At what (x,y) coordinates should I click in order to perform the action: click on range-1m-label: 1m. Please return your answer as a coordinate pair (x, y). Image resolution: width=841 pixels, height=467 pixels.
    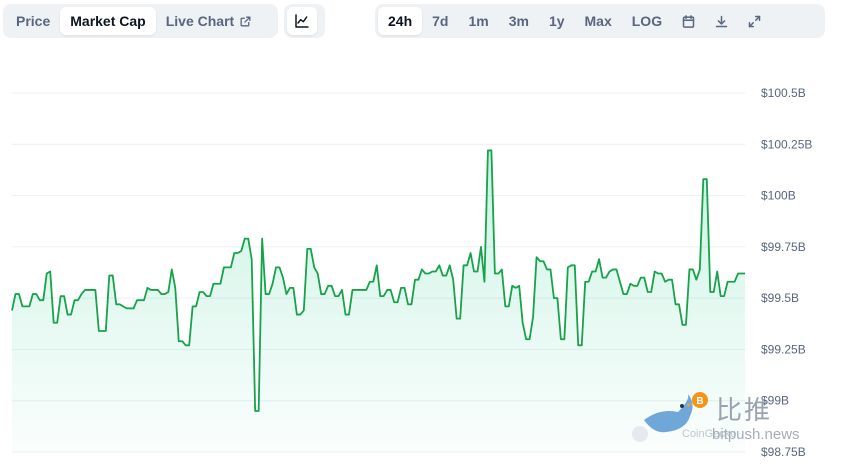
    Looking at the image, I should click on (478, 21).